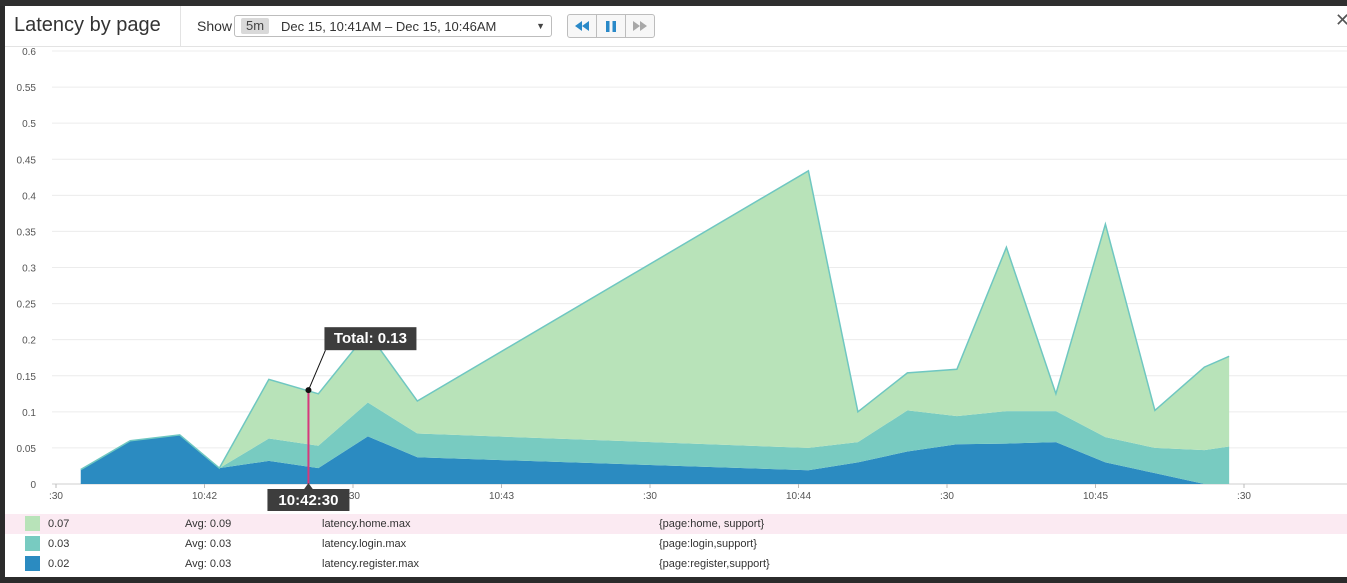 This screenshot has height=583, width=1347. What do you see at coordinates (29, 413) in the screenshot?
I see `y-tick-label: 0.1` at bounding box center [29, 413].